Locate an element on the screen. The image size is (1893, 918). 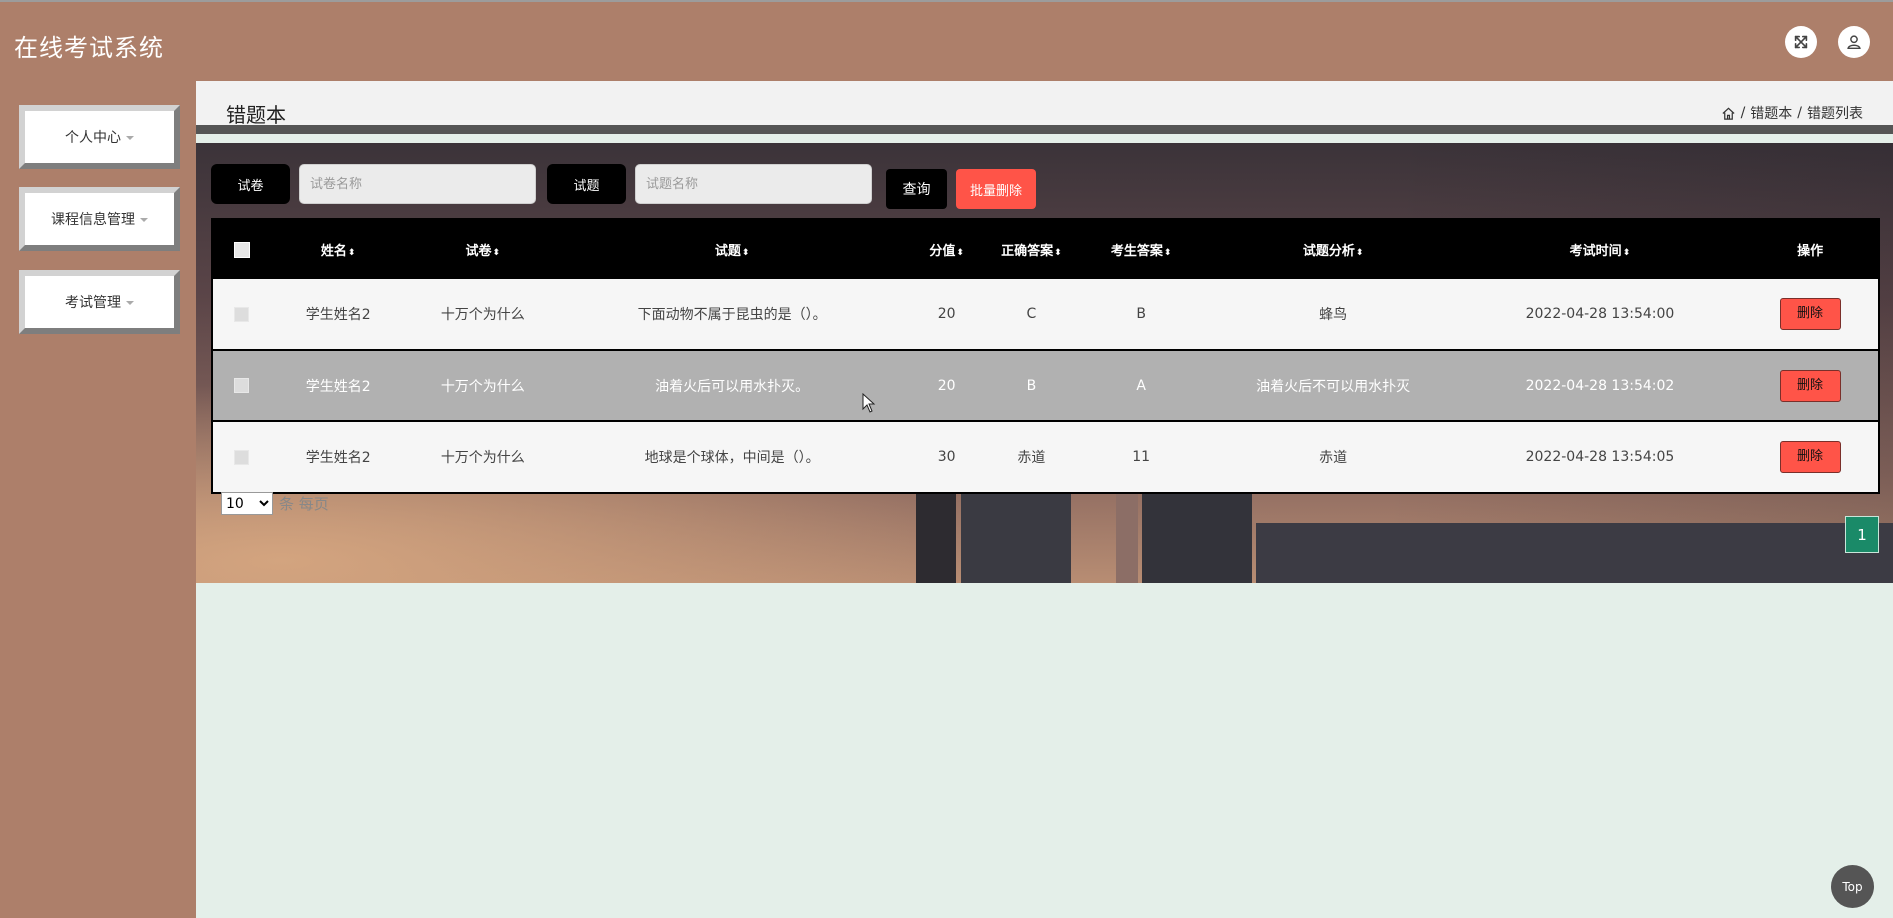
question-label-button: 试题 is located at coordinates (586, 184).